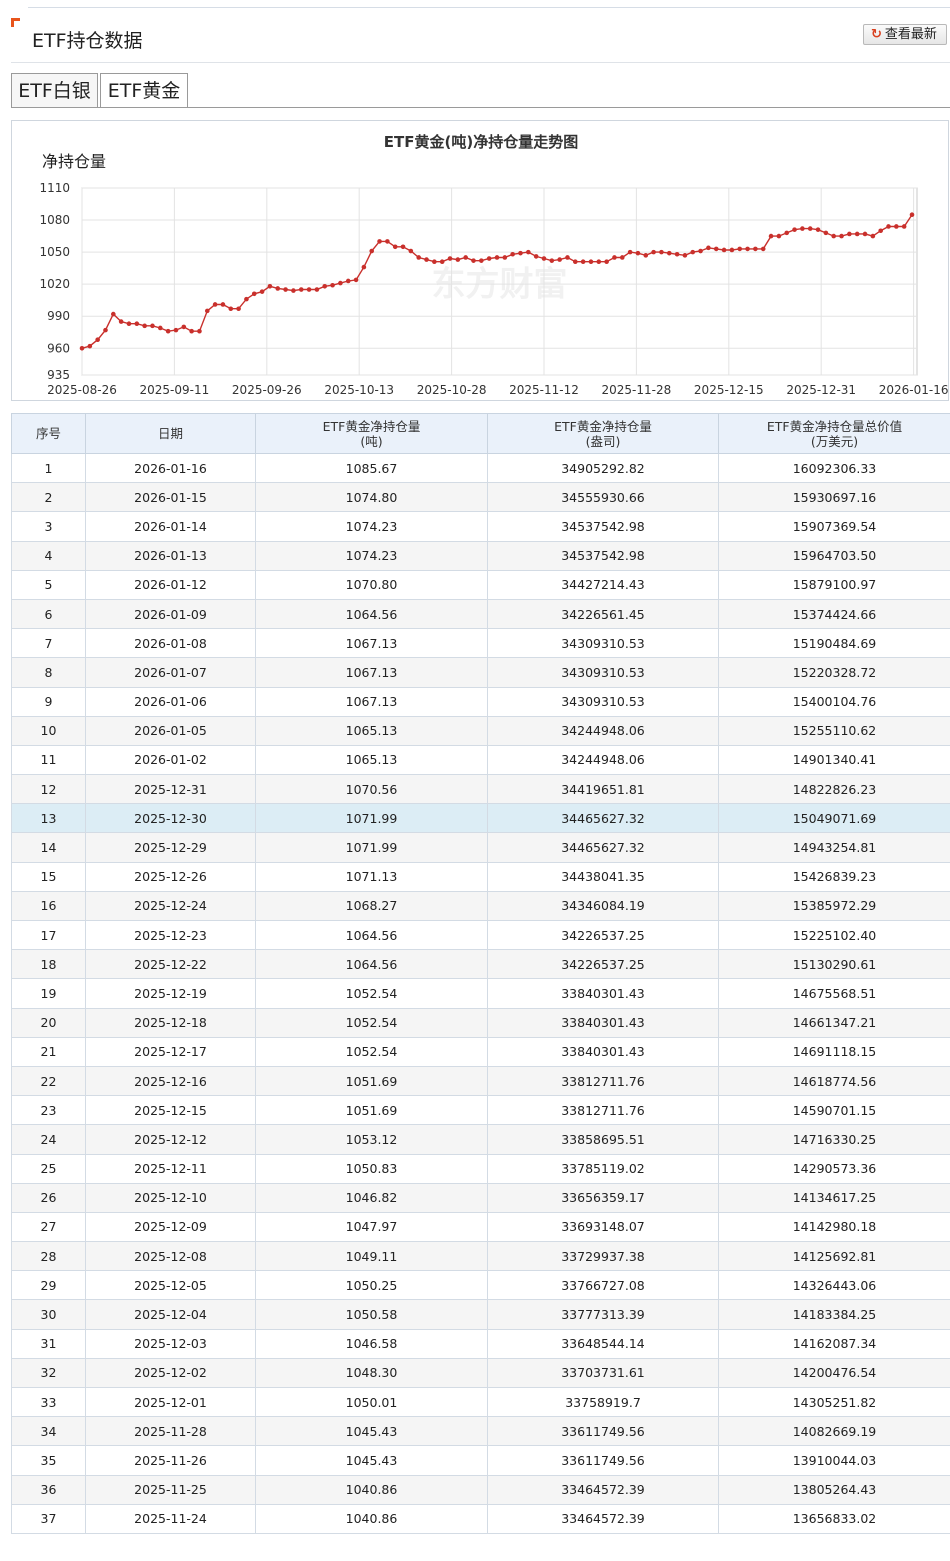 The image size is (950, 1561). What do you see at coordinates (834, 1110) in the screenshot?
I see `cell-value: 14590701.15` at bounding box center [834, 1110].